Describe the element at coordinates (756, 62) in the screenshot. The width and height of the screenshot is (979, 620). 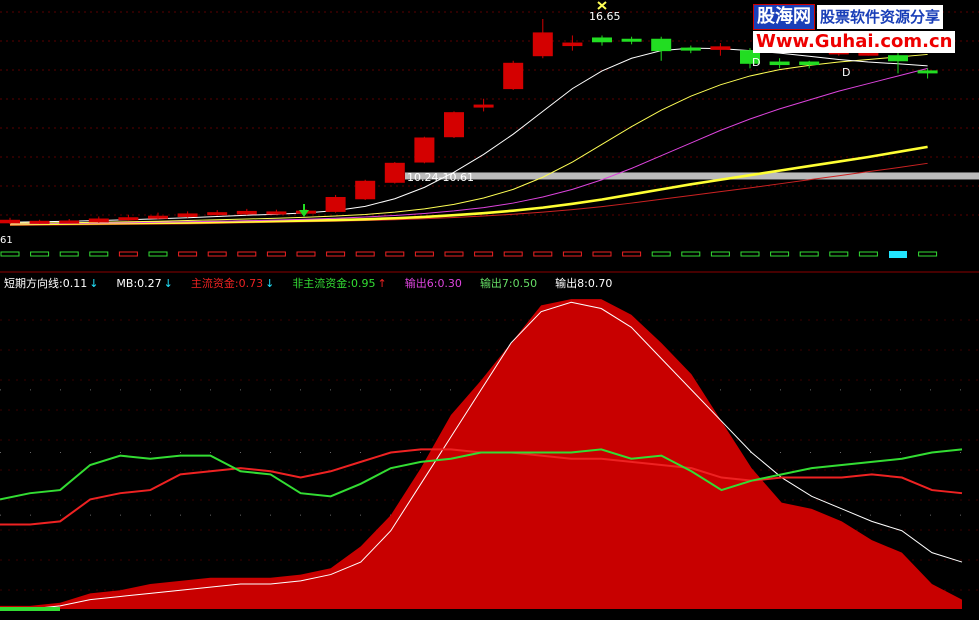
I see `d-marker-1: D` at that location.